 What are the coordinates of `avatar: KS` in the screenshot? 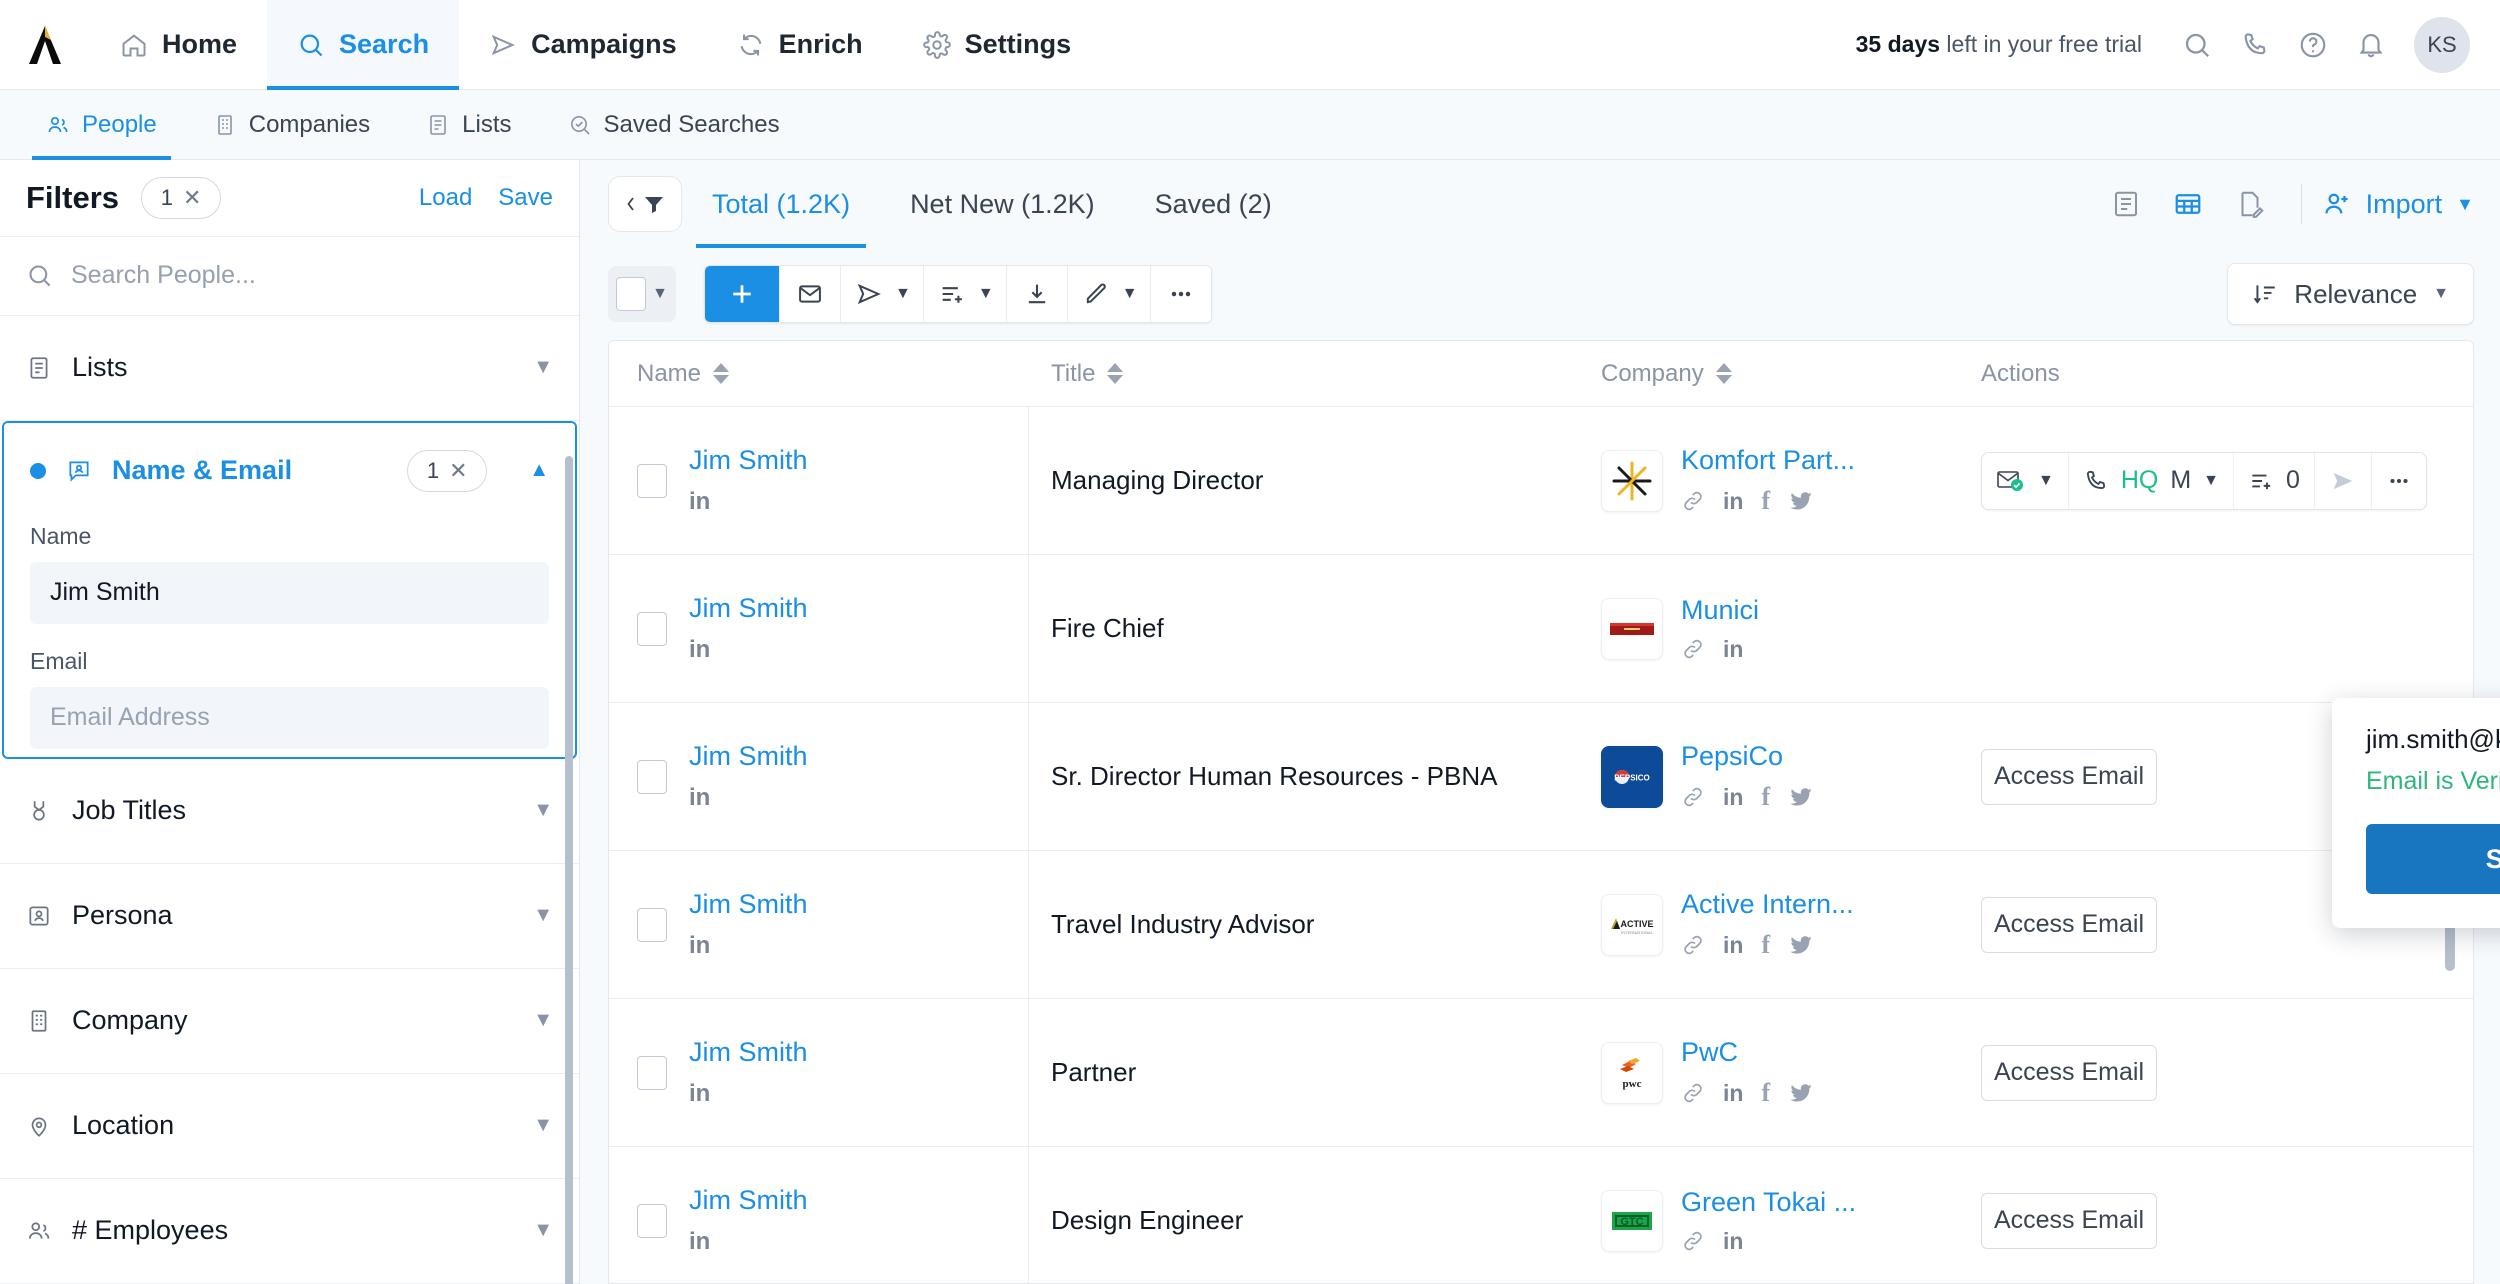 It's located at (2442, 44).